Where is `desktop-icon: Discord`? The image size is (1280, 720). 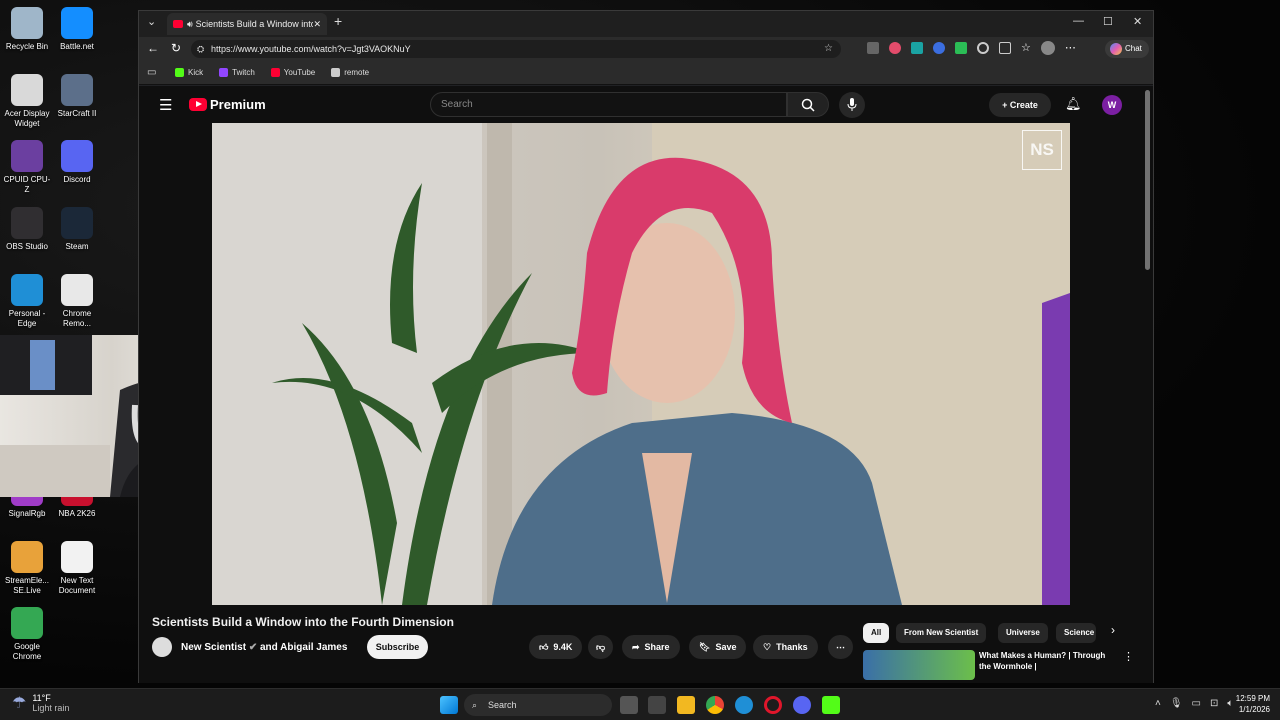
desktop-icon: Discord is located at coordinates (77, 162).